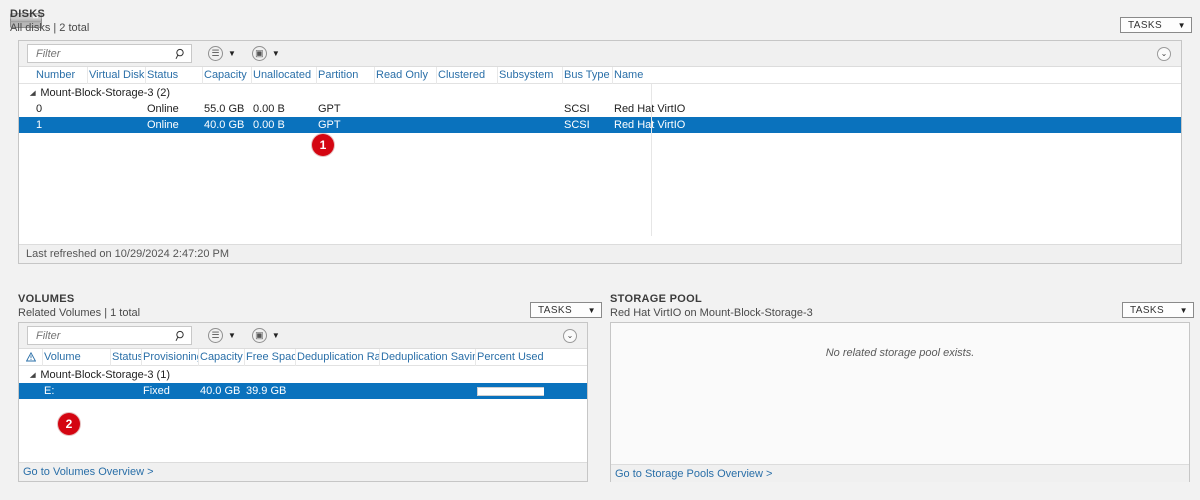 This screenshot has height=500, width=1200. I want to click on cell-free-space: 39.9 GB, so click(266, 391).